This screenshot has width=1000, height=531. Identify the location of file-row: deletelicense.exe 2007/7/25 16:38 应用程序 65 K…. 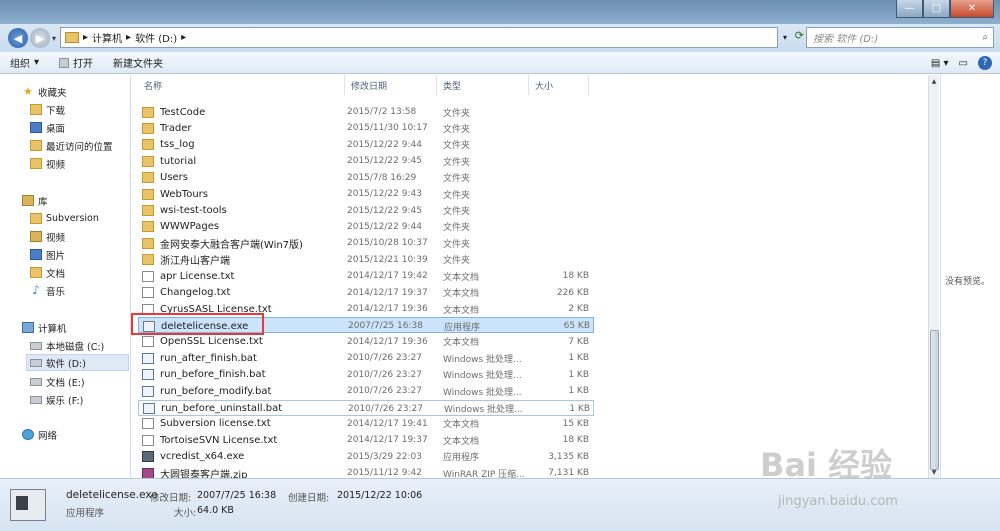
(366, 325).